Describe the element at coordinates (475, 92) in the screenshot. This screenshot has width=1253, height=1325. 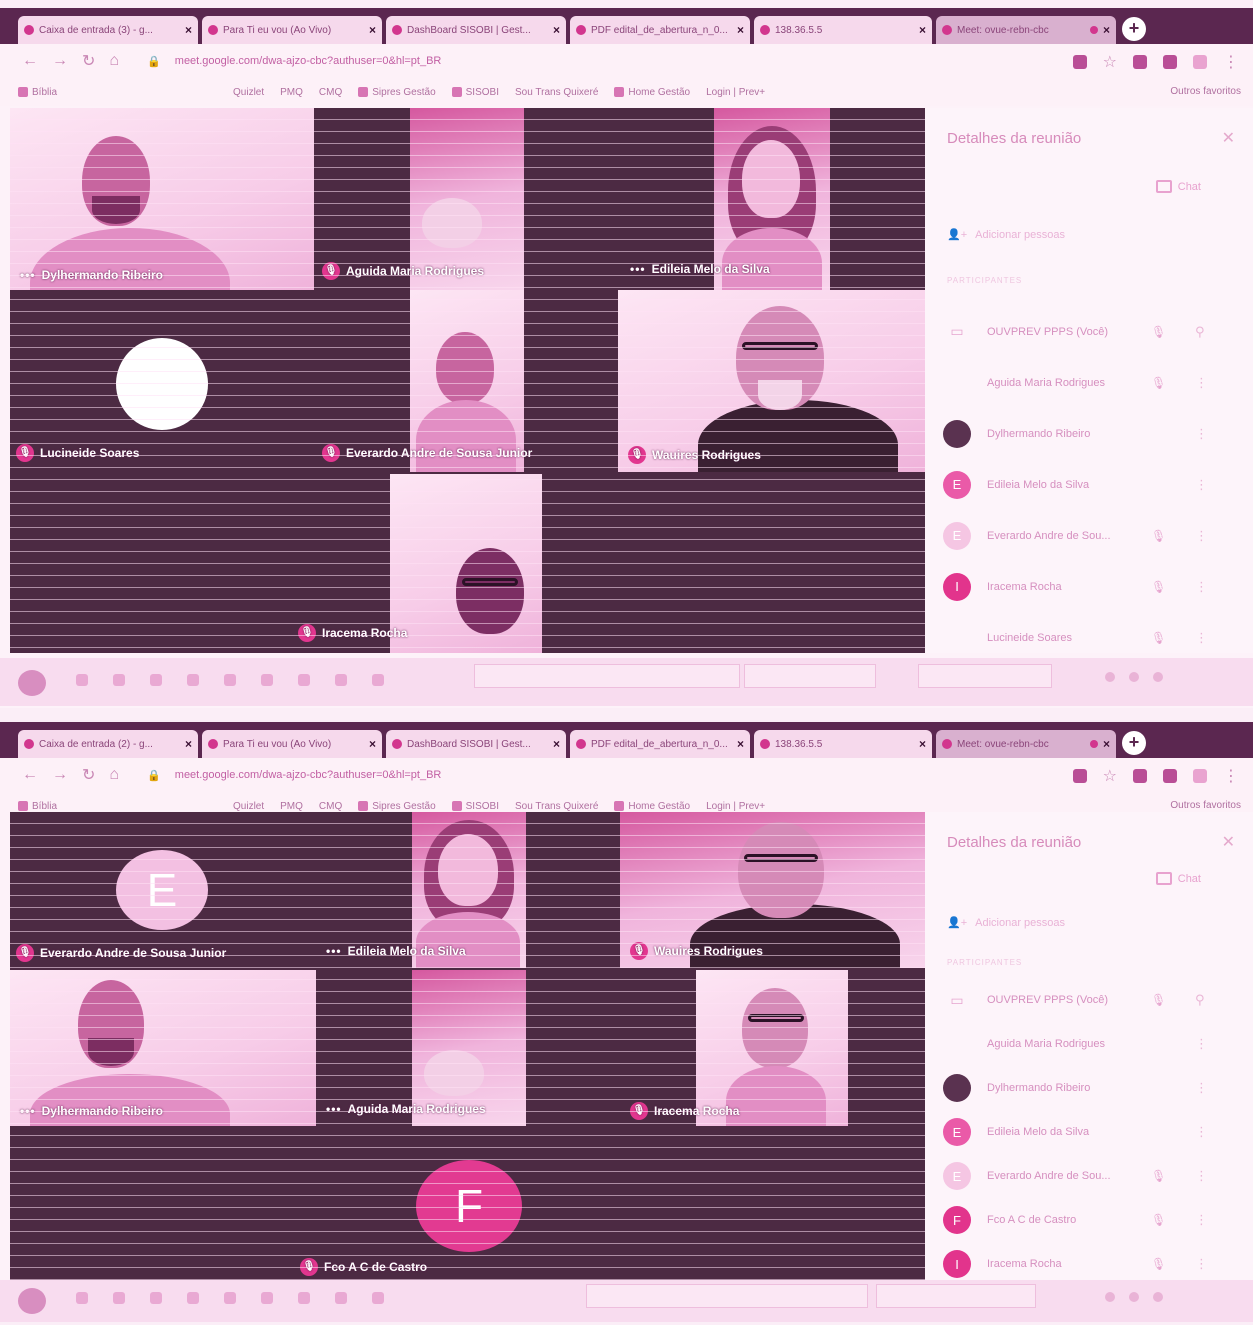
I see `bookmark-sisobi: SISOBI` at that location.